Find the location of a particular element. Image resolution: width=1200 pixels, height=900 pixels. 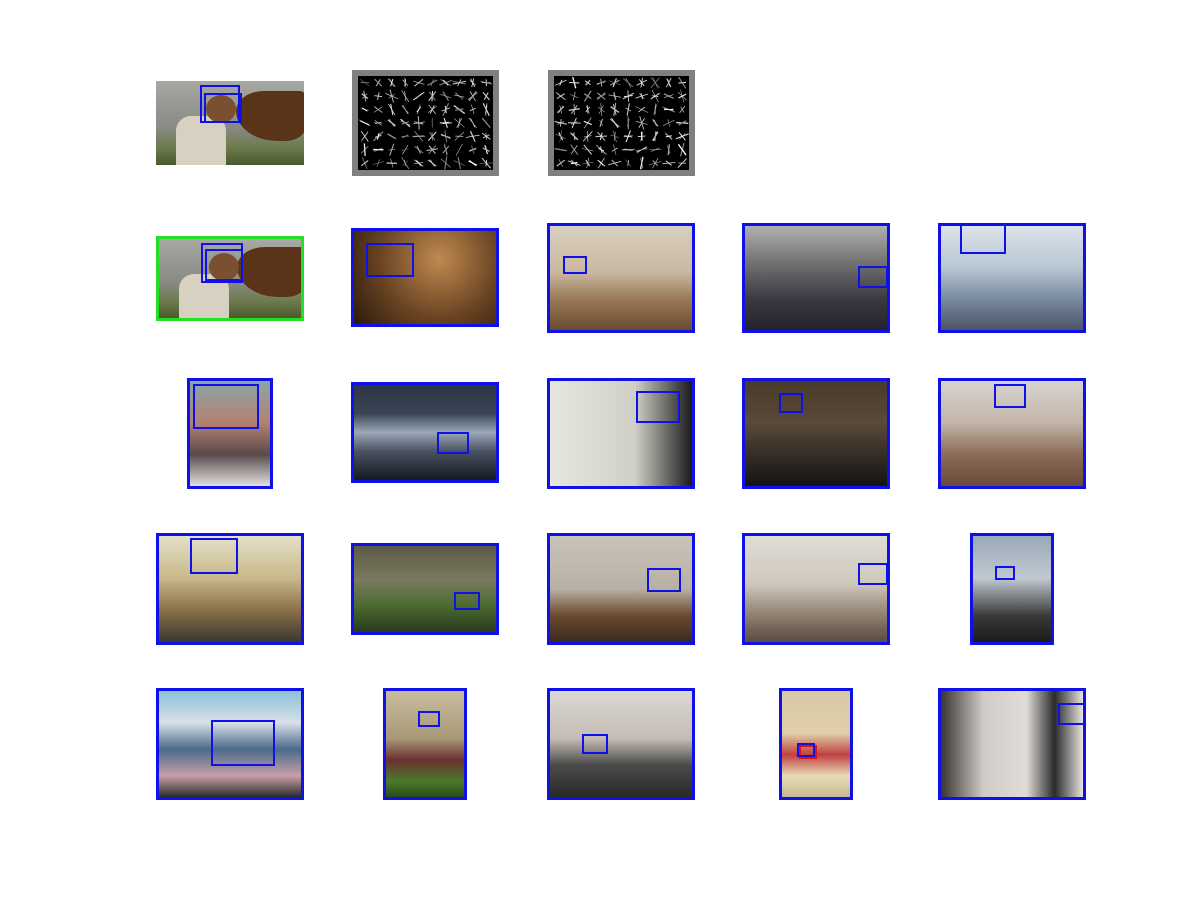

query-image is located at coordinates (230, 123).